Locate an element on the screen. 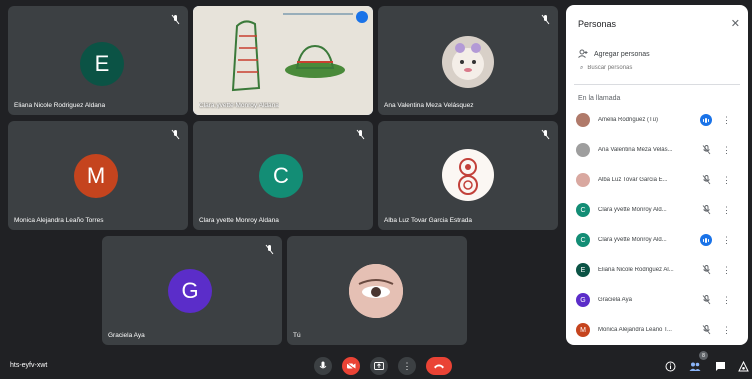 The width and height of the screenshot is (752, 379). participant-row: Amelia Rodriguez (Tú) ⋮ is located at coordinates (660, 120).